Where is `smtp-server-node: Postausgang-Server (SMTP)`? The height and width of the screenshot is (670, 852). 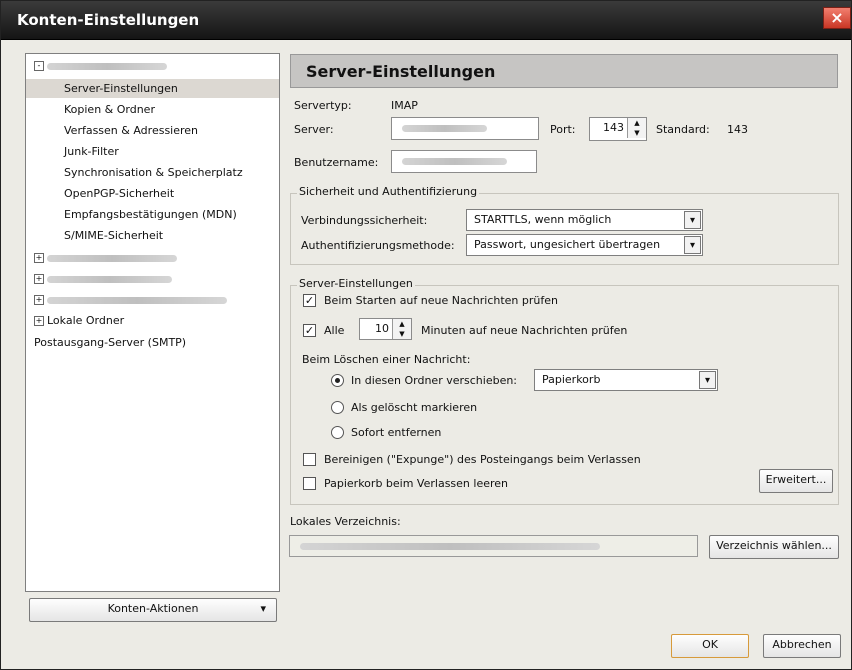 smtp-server-node: Postausgang-Server (SMTP) is located at coordinates (152, 342).